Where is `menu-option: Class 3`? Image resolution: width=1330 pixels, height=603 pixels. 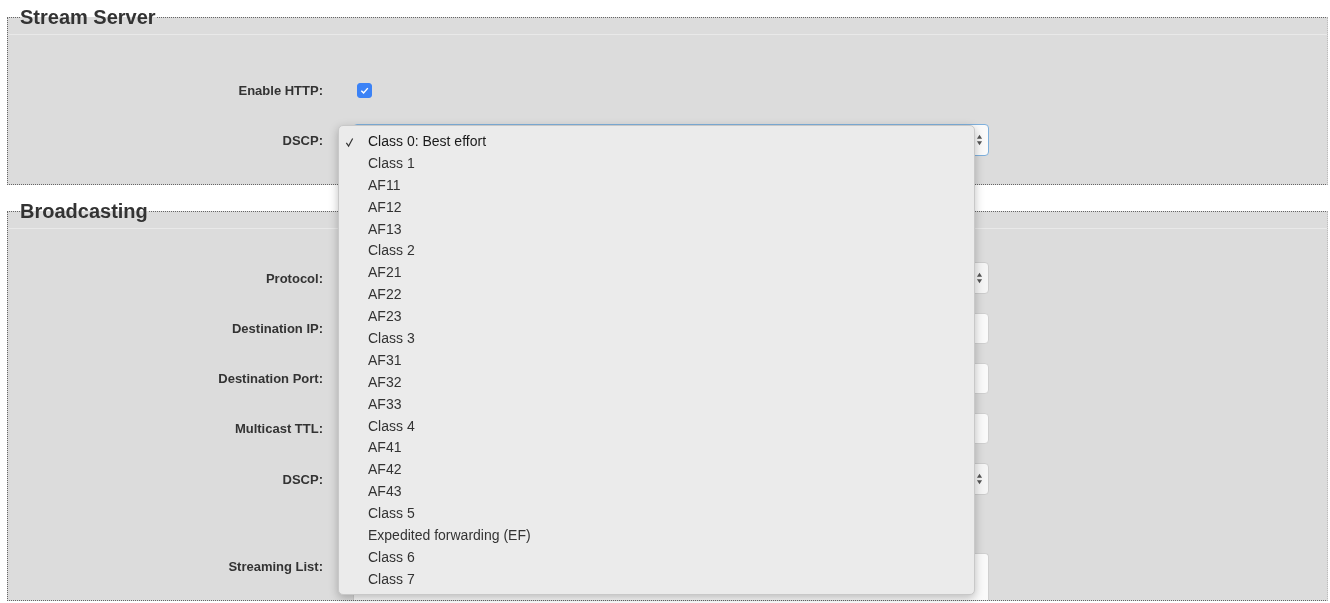 menu-option: Class 3 is located at coordinates (377, 339).